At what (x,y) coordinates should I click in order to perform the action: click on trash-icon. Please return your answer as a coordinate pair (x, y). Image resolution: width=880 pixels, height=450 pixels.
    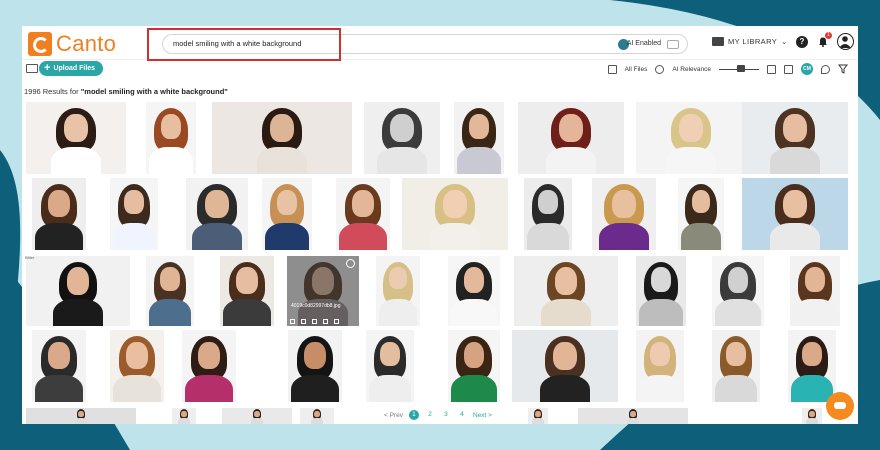
    Looking at the image, I should click on (336, 321).